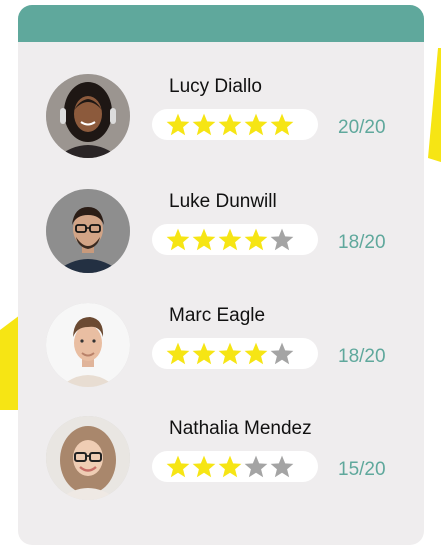 This screenshot has width=441, height=550. What do you see at coordinates (240, 428) in the screenshot?
I see `reviewer-name: Nathalia Mendez` at bounding box center [240, 428].